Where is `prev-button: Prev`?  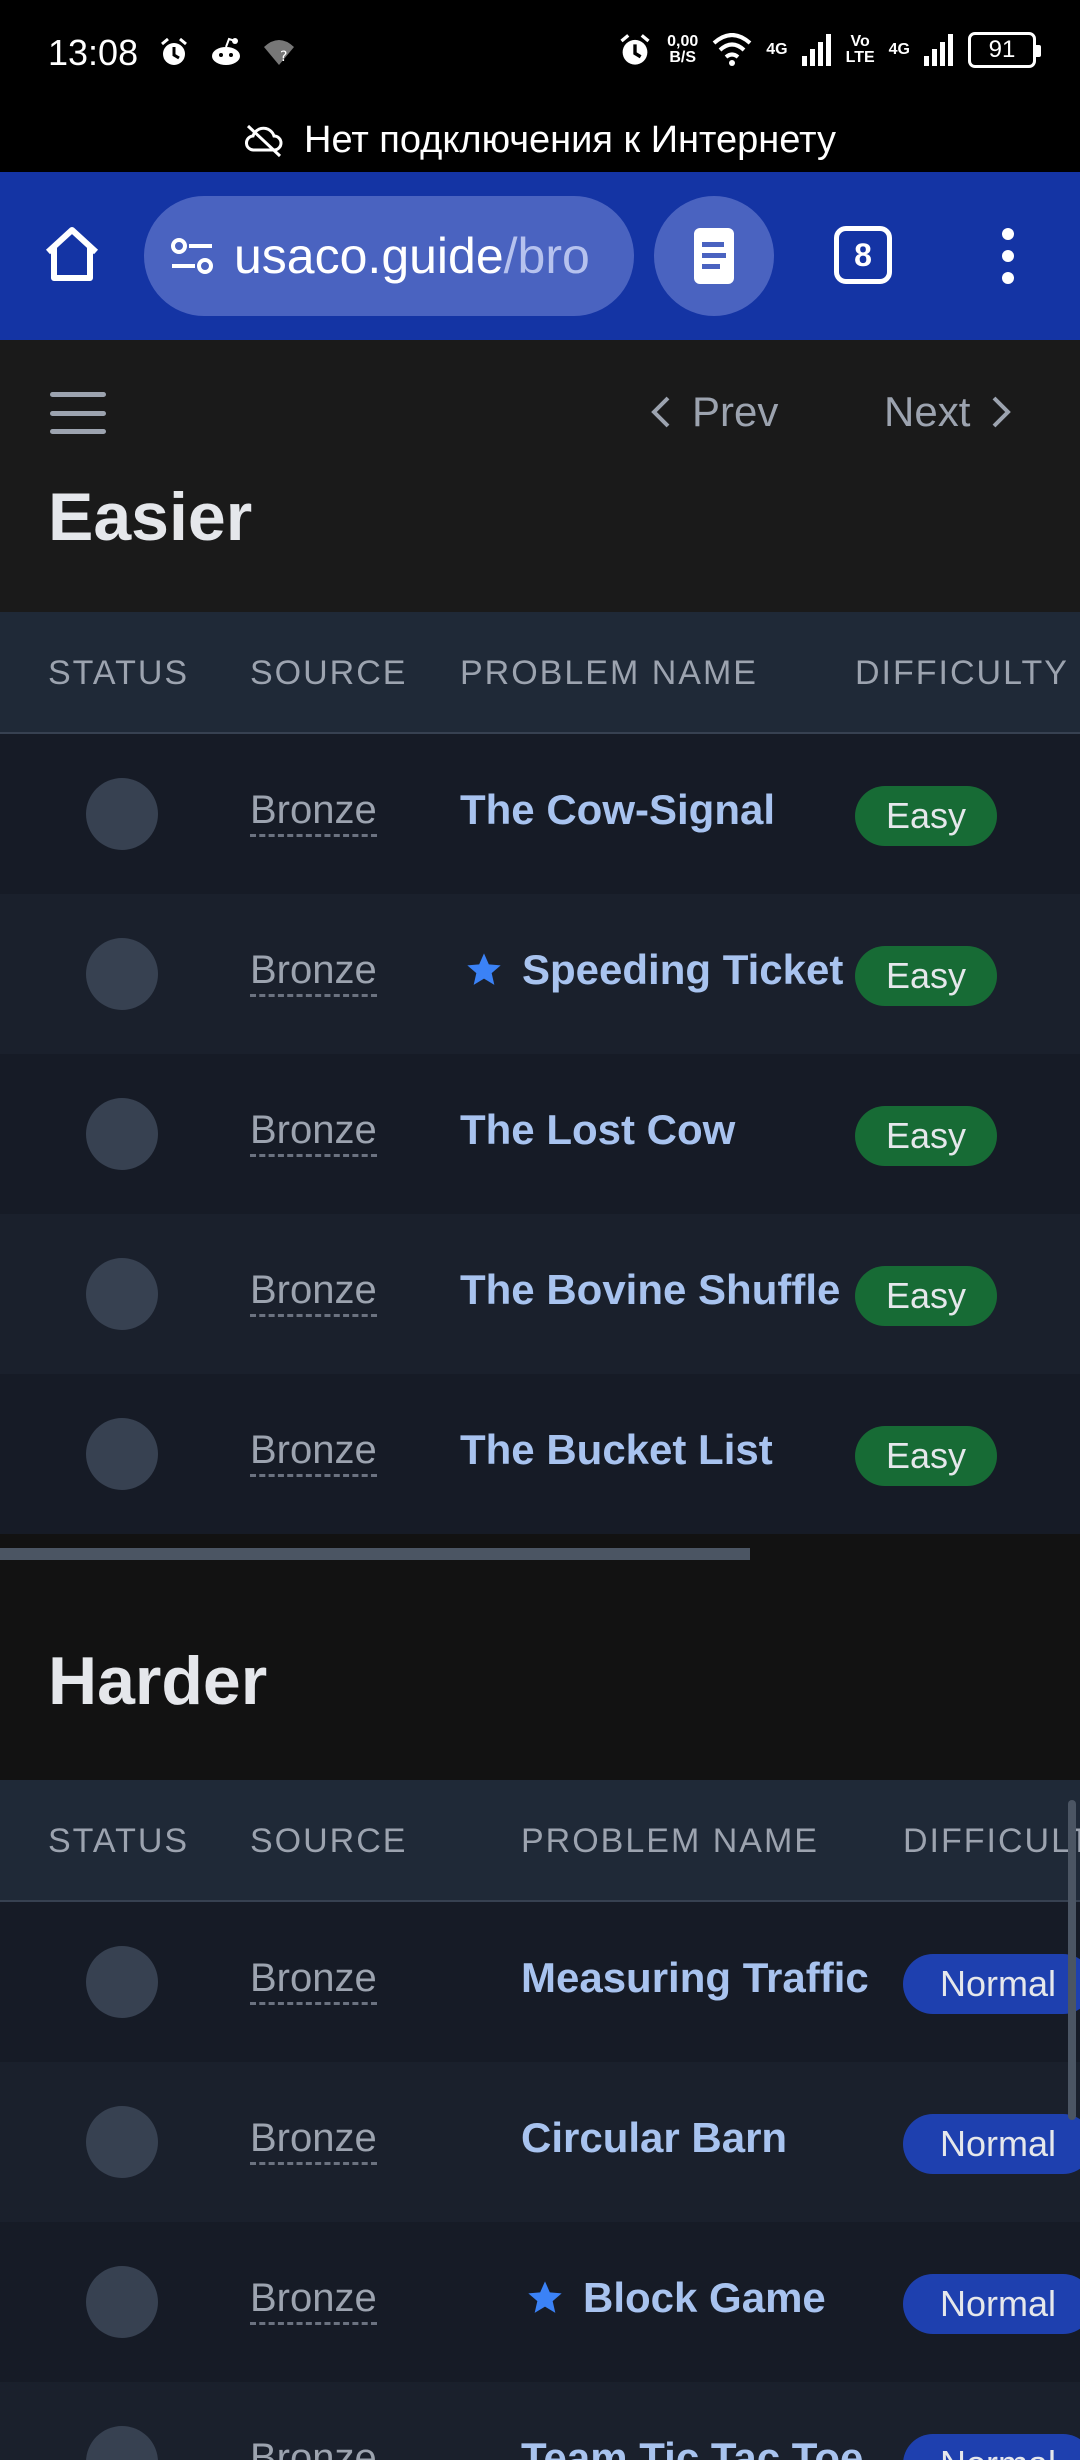 prev-button: Prev is located at coordinates (713, 412).